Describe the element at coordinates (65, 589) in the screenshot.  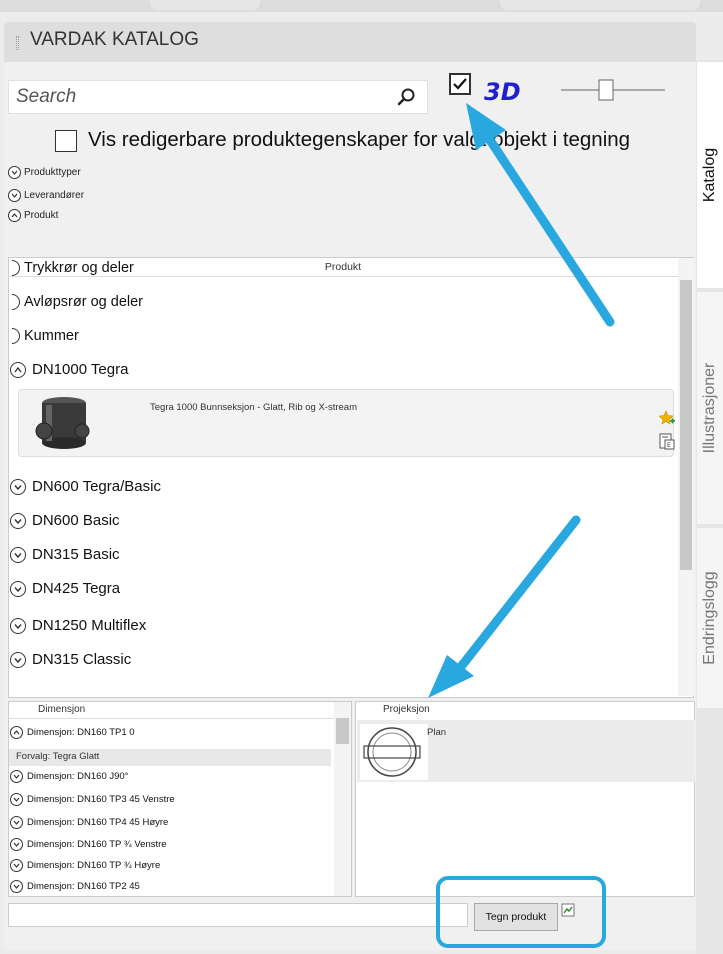
I see `category-dn425-tegra: DN425 Tegra` at that location.